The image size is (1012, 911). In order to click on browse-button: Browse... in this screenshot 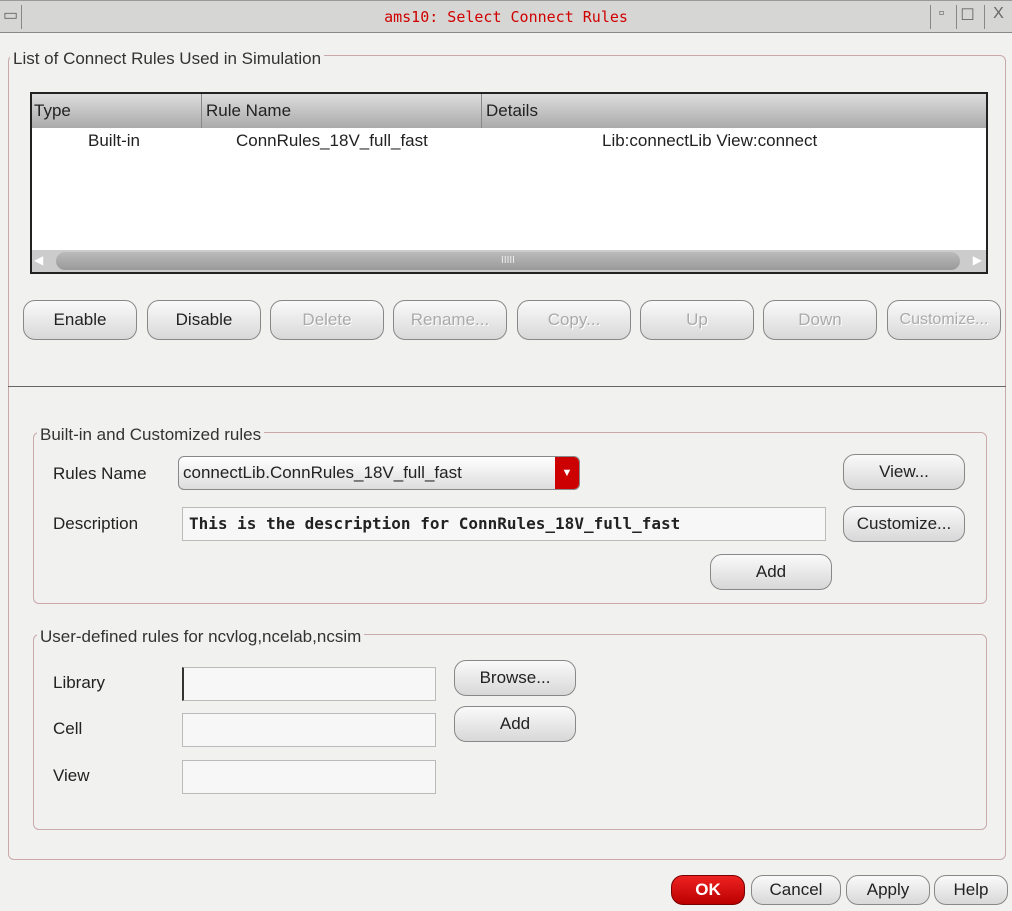, I will do `click(515, 678)`.